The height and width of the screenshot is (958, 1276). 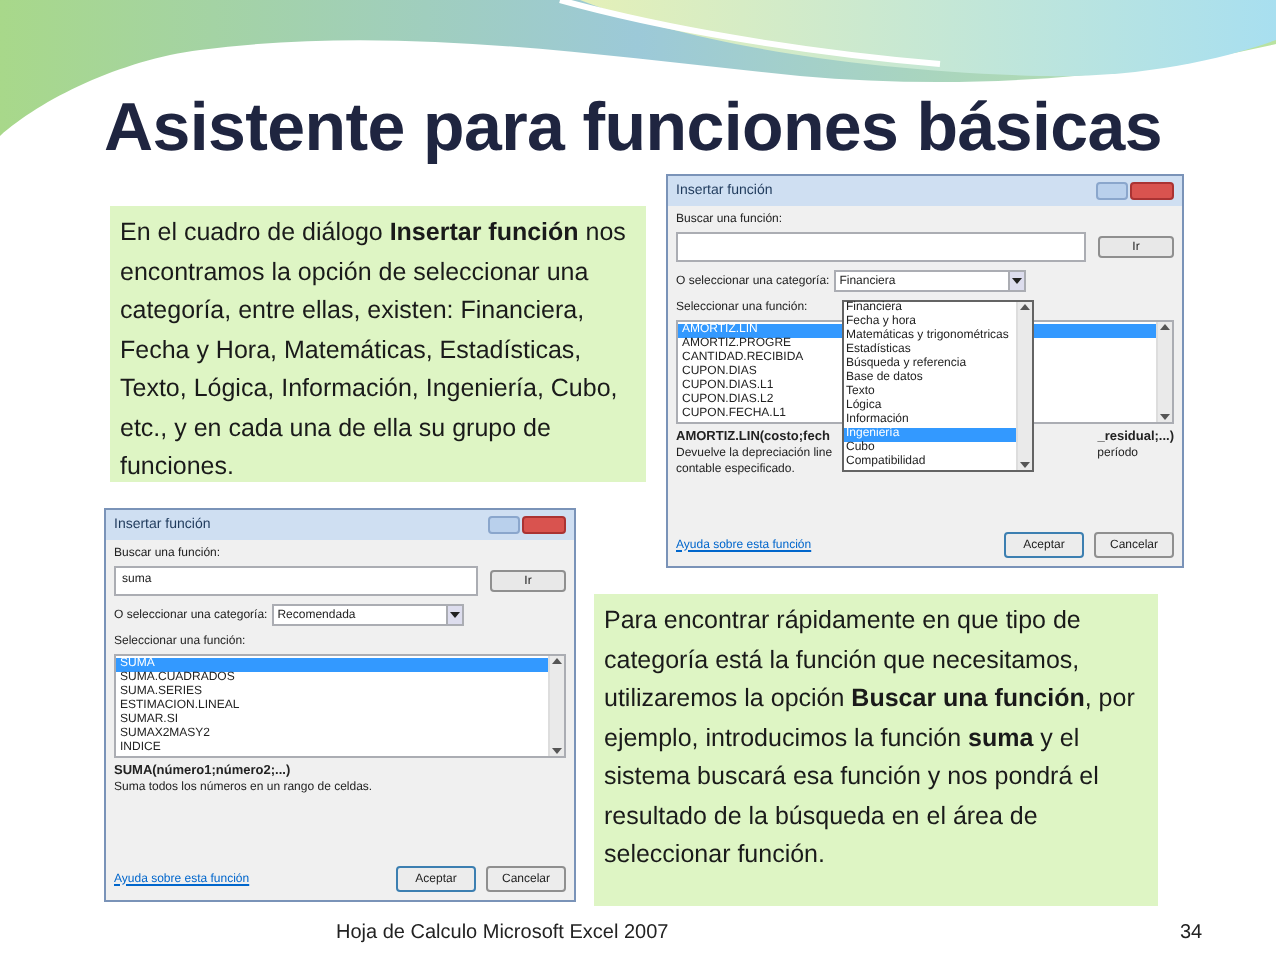 What do you see at coordinates (1191, 934) in the screenshot?
I see `page-number: 34` at bounding box center [1191, 934].